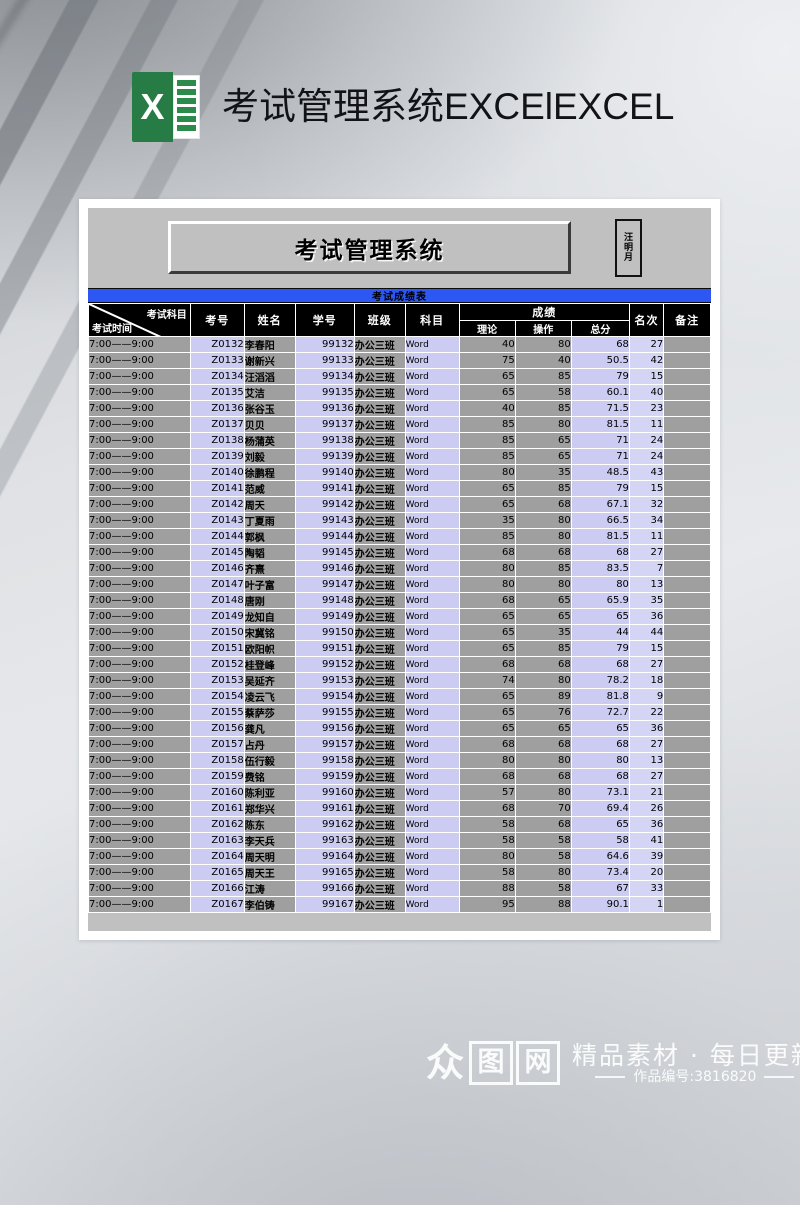 This screenshot has height=1205, width=800. Describe the element at coordinates (269, 648) in the screenshot. I see `cell-name: 欧阳帜` at that location.